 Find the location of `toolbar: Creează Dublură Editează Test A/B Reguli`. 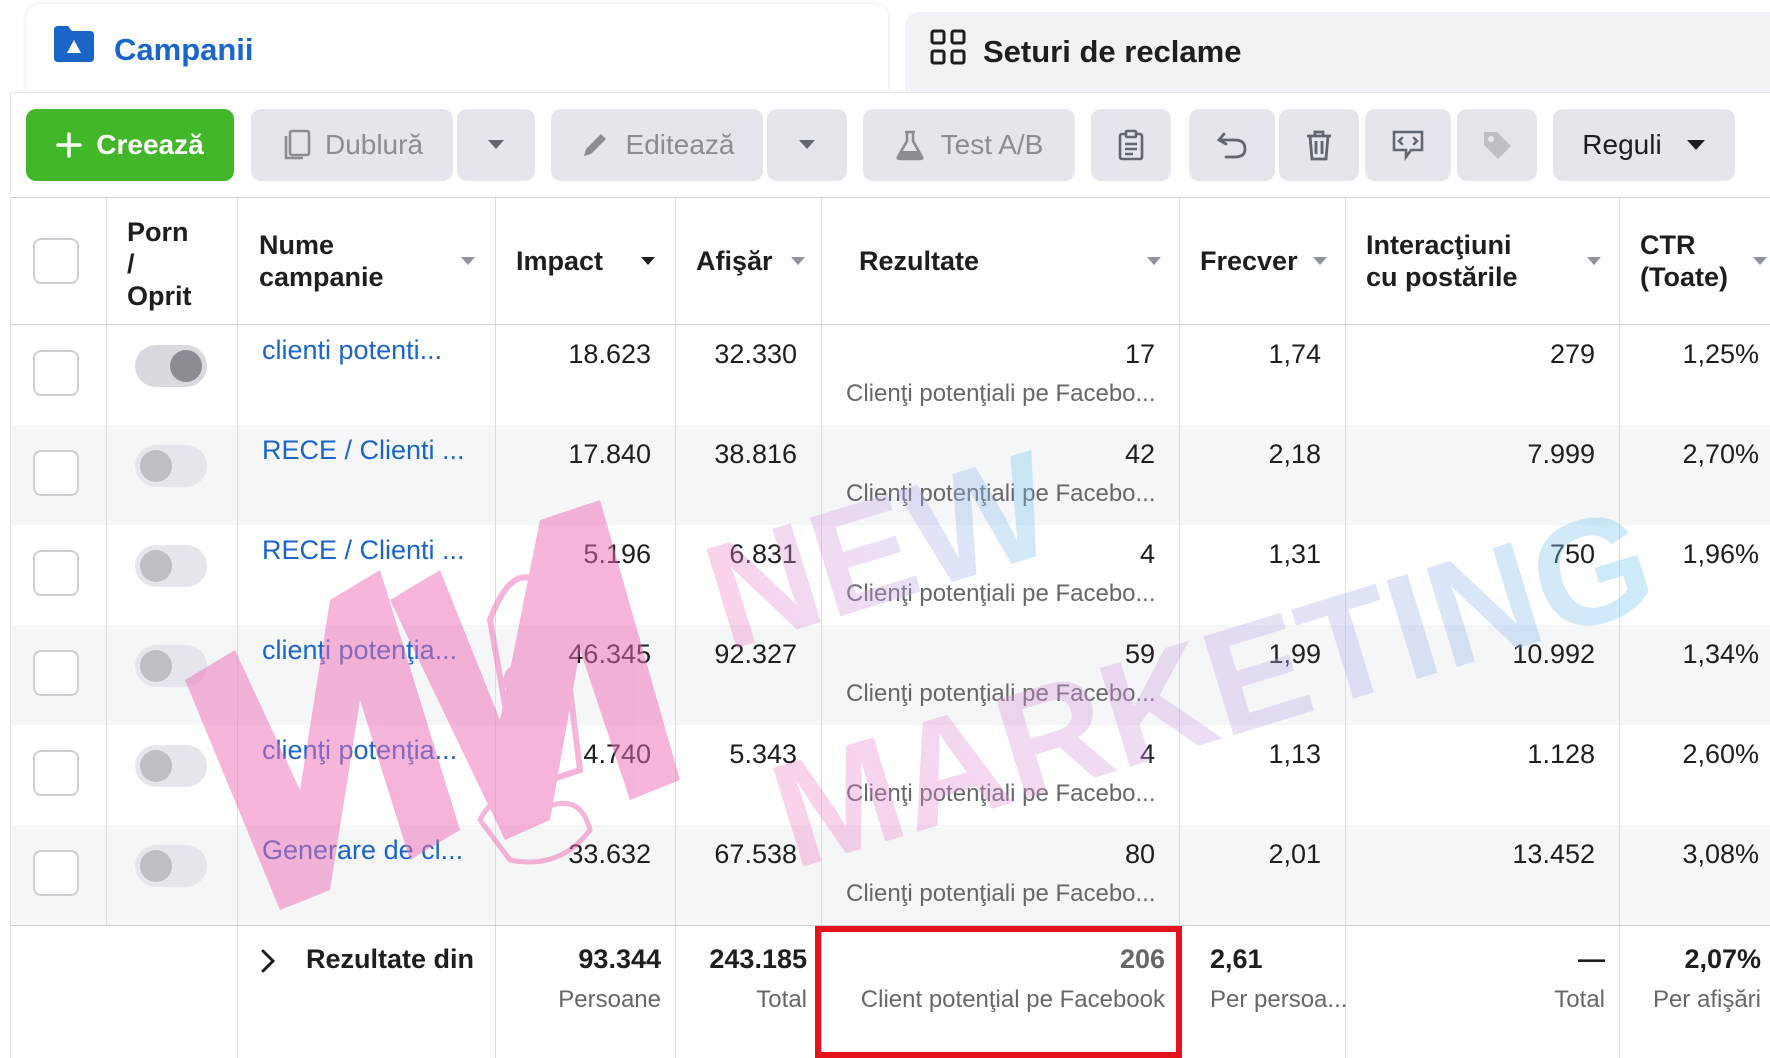

toolbar: Creează Dublură Editează Test A/B Reguli is located at coordinates (890, 143).